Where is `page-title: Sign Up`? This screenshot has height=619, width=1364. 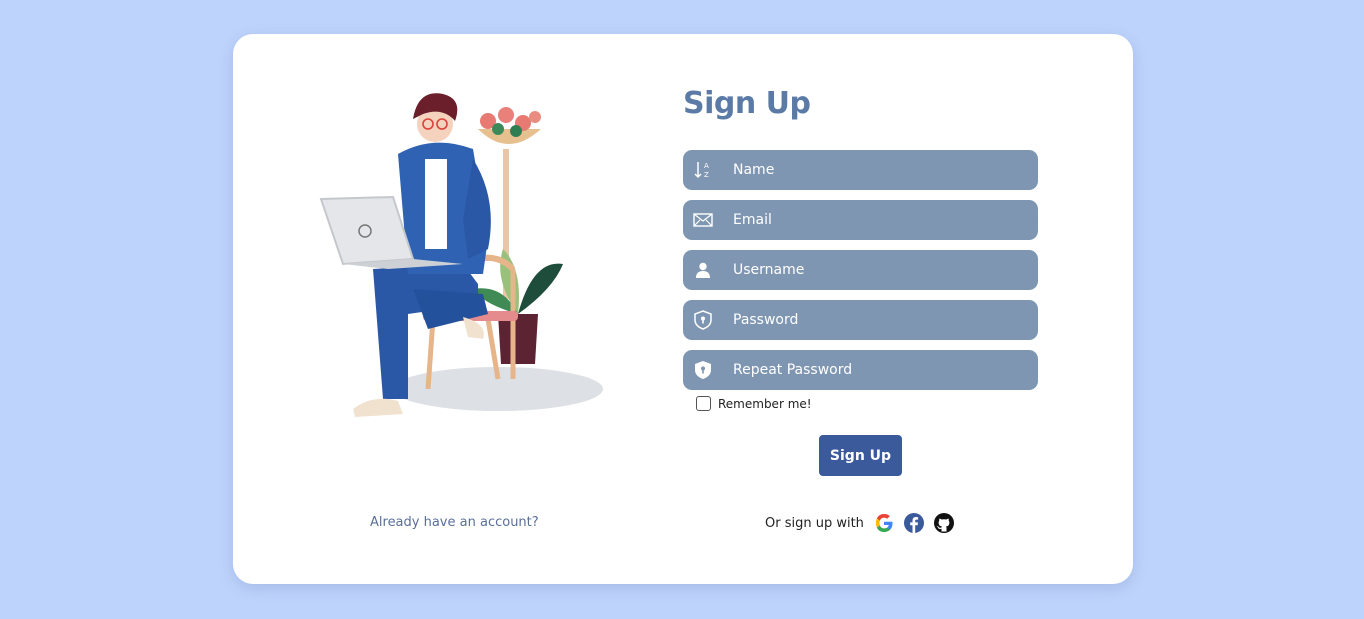 page-title: Sign Up is located at coordinates (747, 103).